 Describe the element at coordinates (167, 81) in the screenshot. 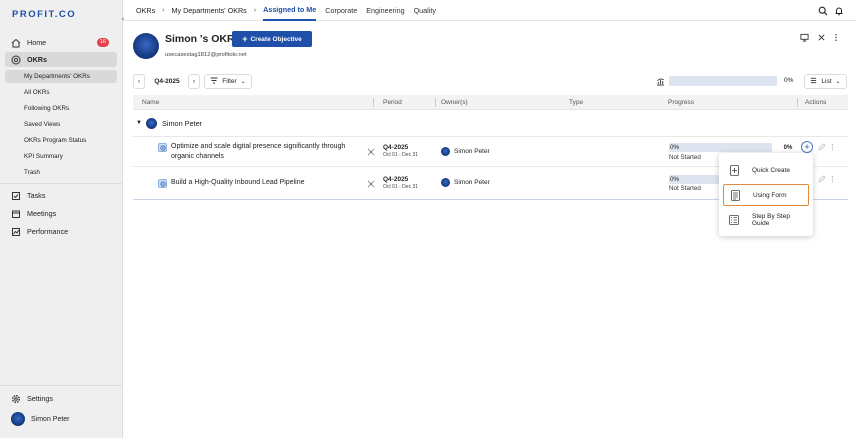

I see `period-selector: Q4-2025` at that location.